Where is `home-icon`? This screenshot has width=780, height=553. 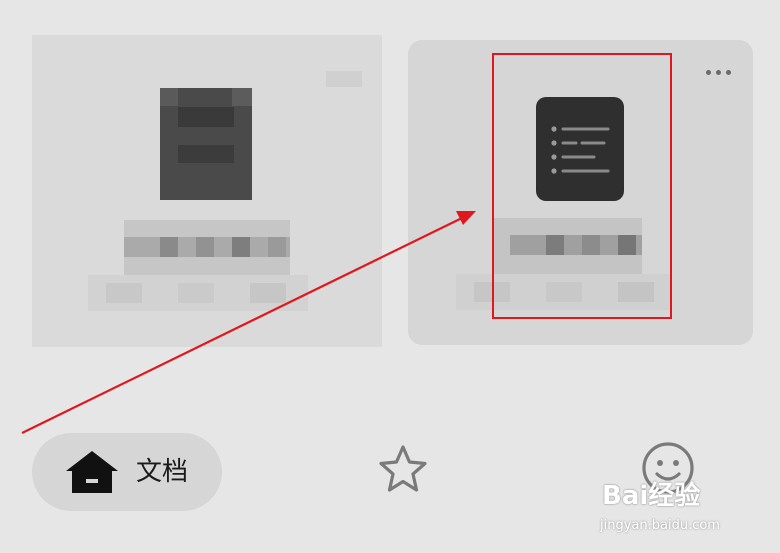
home-icon is located at coordinates (92, 472).